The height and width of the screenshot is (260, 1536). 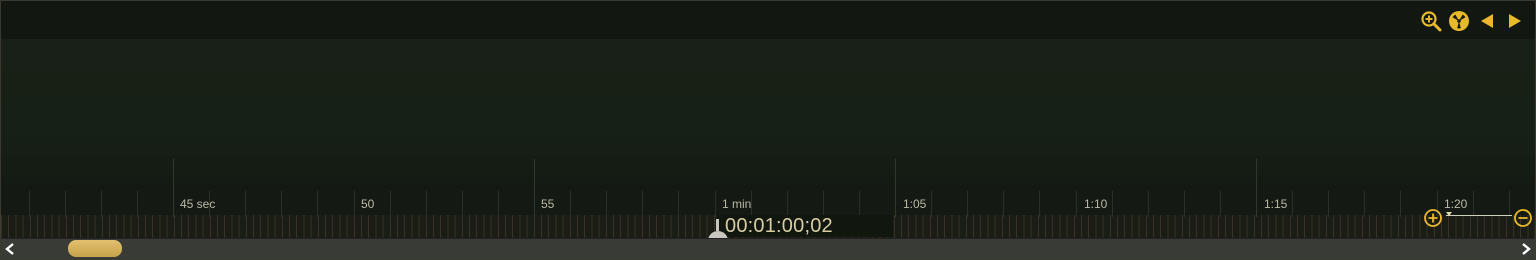 I want to click on zoom-slider-thumb, so click(x=1449, y=214).